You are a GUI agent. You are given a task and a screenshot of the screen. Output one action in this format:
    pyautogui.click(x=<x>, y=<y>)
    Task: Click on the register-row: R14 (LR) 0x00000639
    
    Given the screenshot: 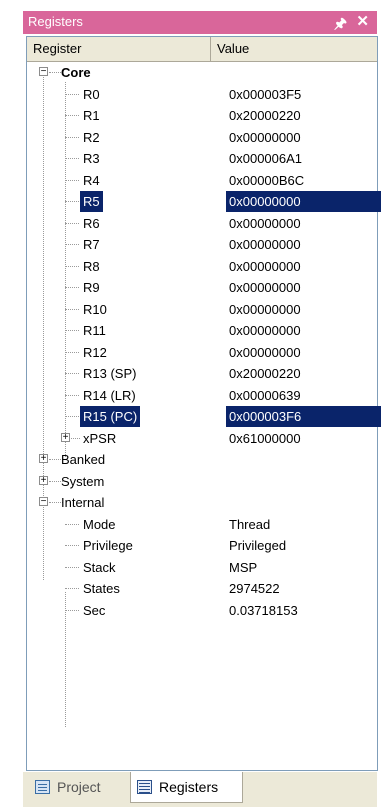 What is the action you would take?
    pyautogui.click(x=202, y=396)
    